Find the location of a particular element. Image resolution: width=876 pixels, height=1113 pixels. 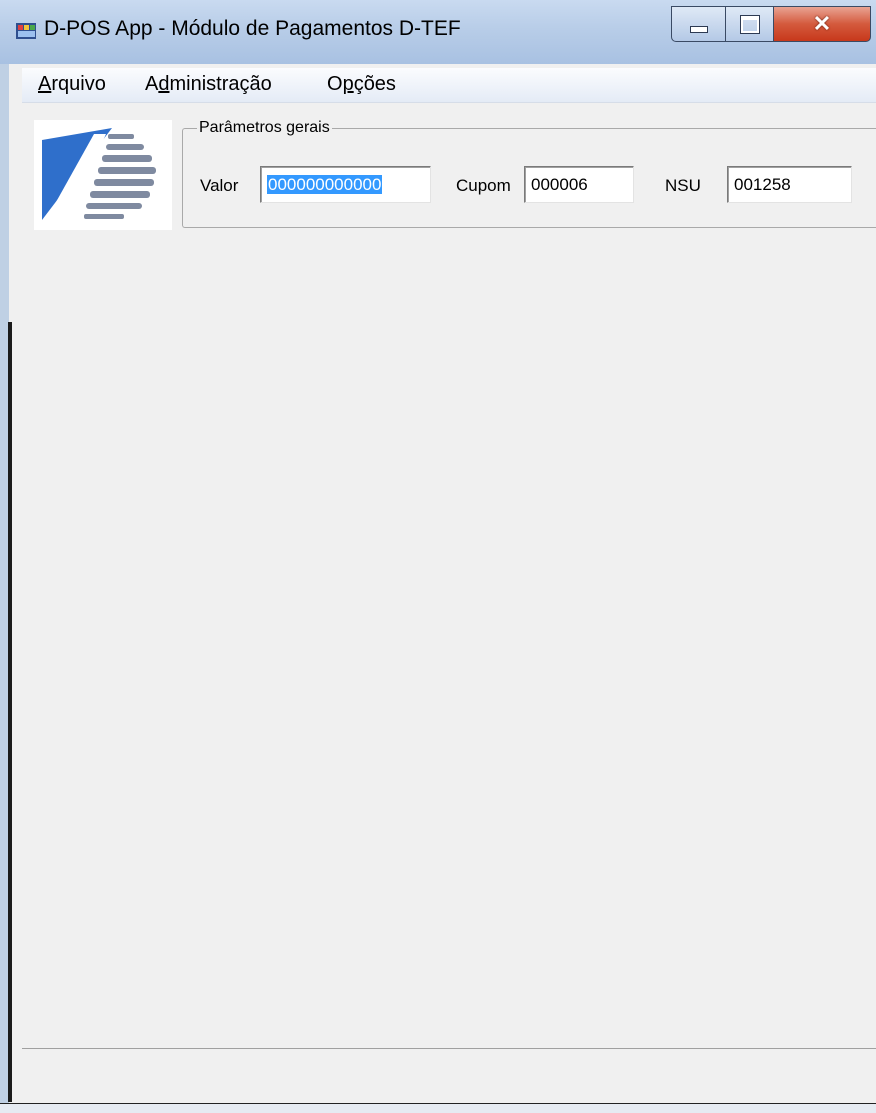

maximize-button is located at coordinates (750, 24).